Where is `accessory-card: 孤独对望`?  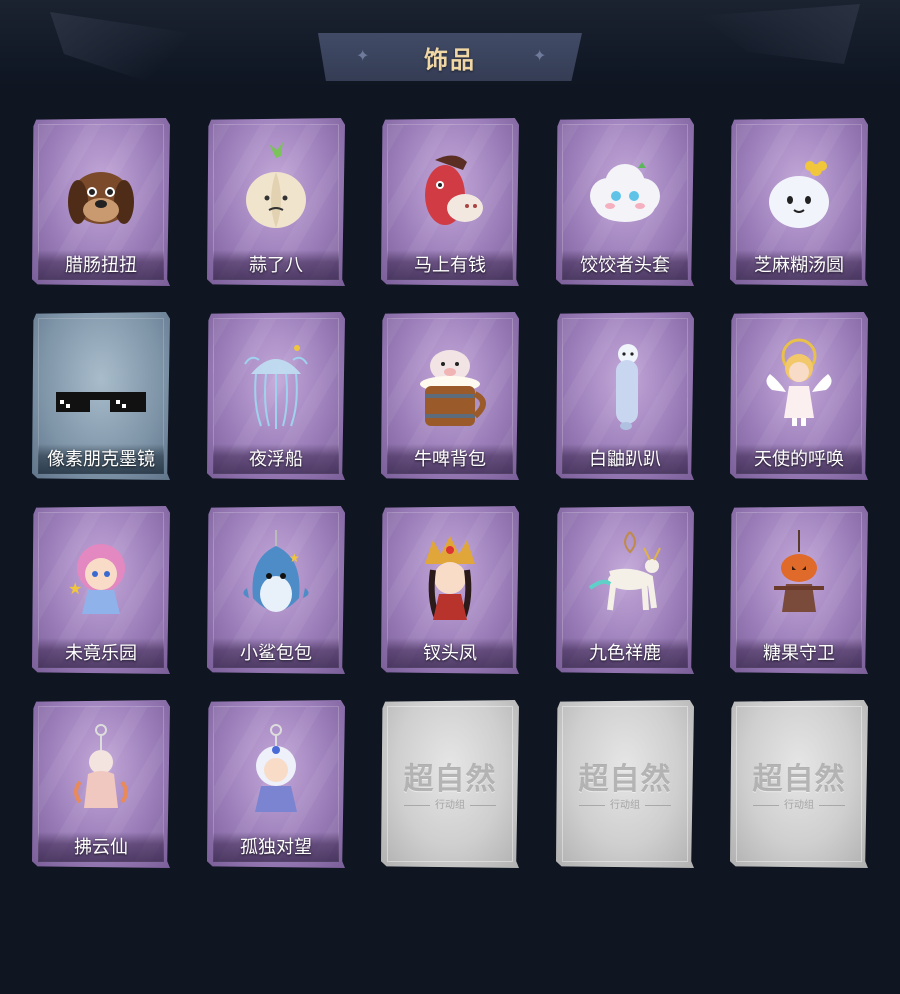
accessory-card: 孤独对望 is located at coordinates (276, 784).